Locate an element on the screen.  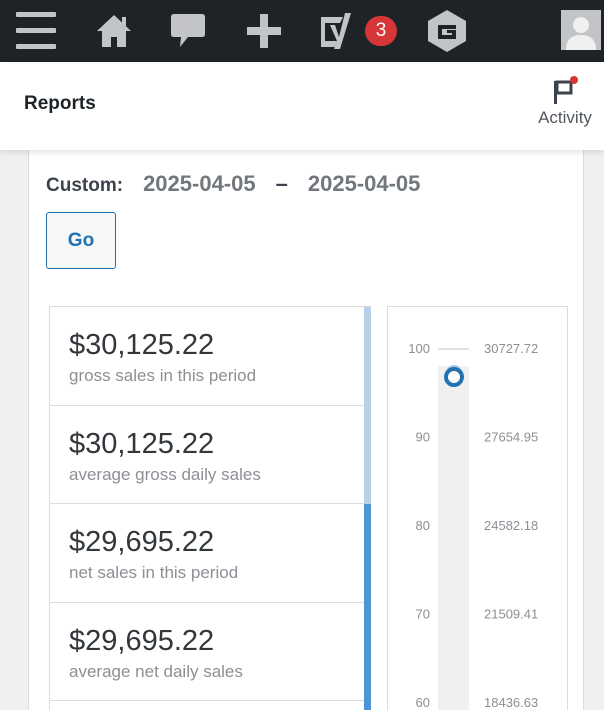
activity-button: Activity is located at coordinates (565, 102).